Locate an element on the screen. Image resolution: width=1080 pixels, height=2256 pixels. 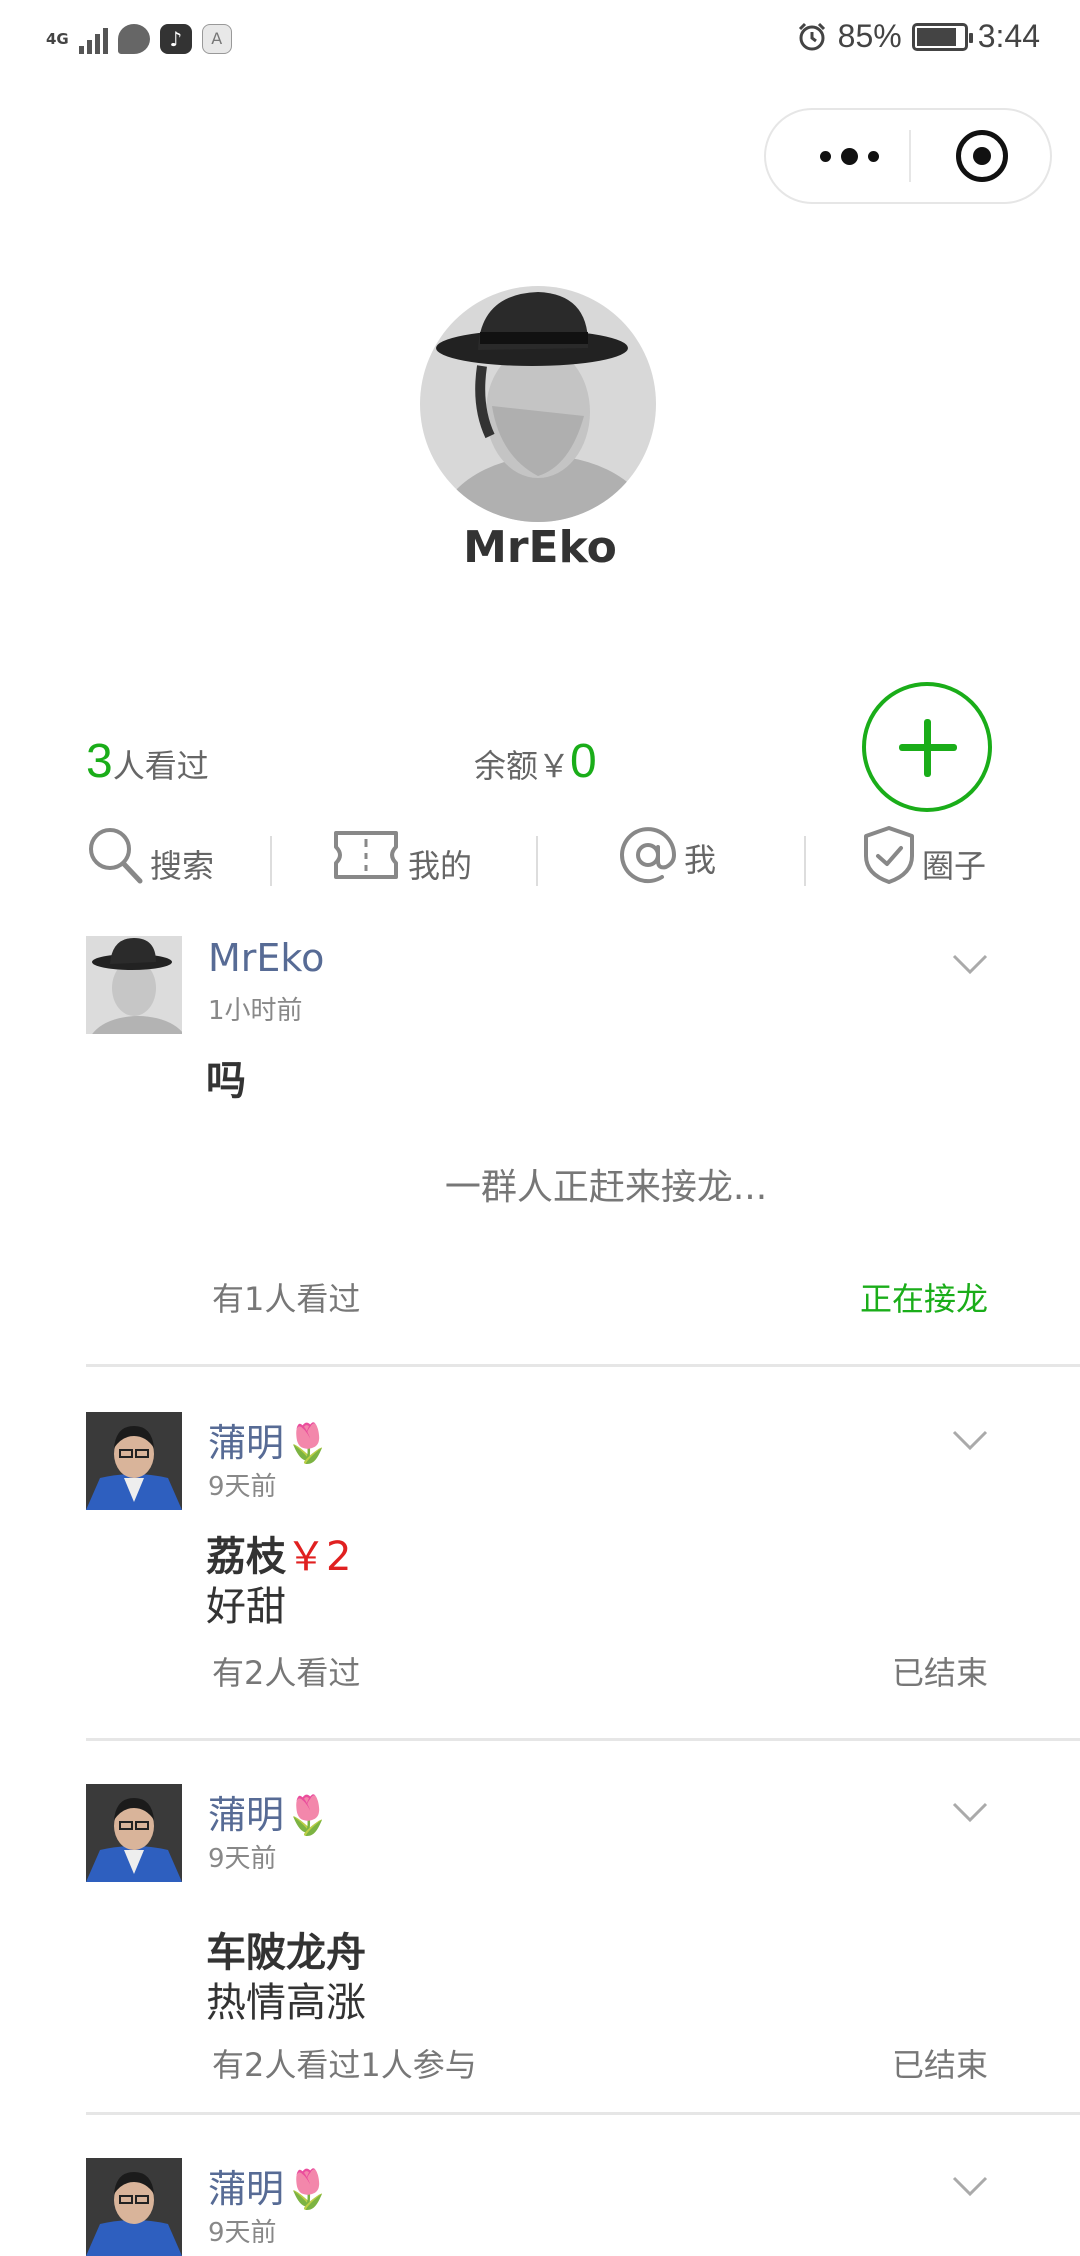
post-time: 1小时前 is located at coordinates (255, 1011).